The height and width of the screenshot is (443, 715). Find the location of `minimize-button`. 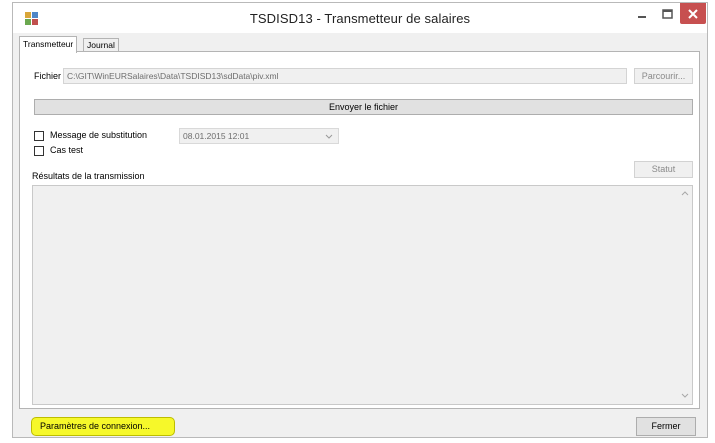

minimize-button is located at coordinates (642, 13).